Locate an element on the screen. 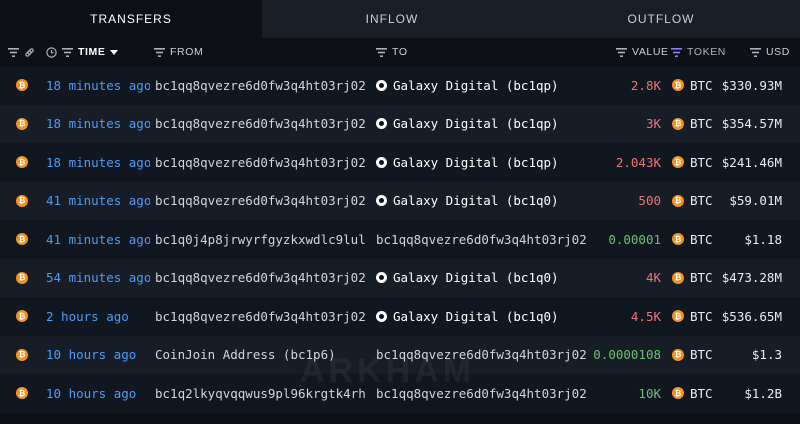 This screenshot has width=800, height=424. usd-cell: $1.2B is located at coordinates (763, 393).